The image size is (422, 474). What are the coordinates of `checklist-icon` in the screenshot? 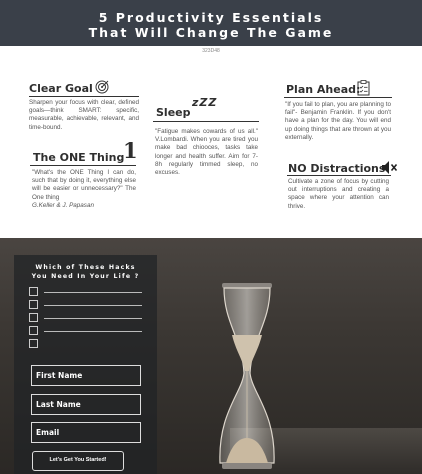 It's located at (363, 88).